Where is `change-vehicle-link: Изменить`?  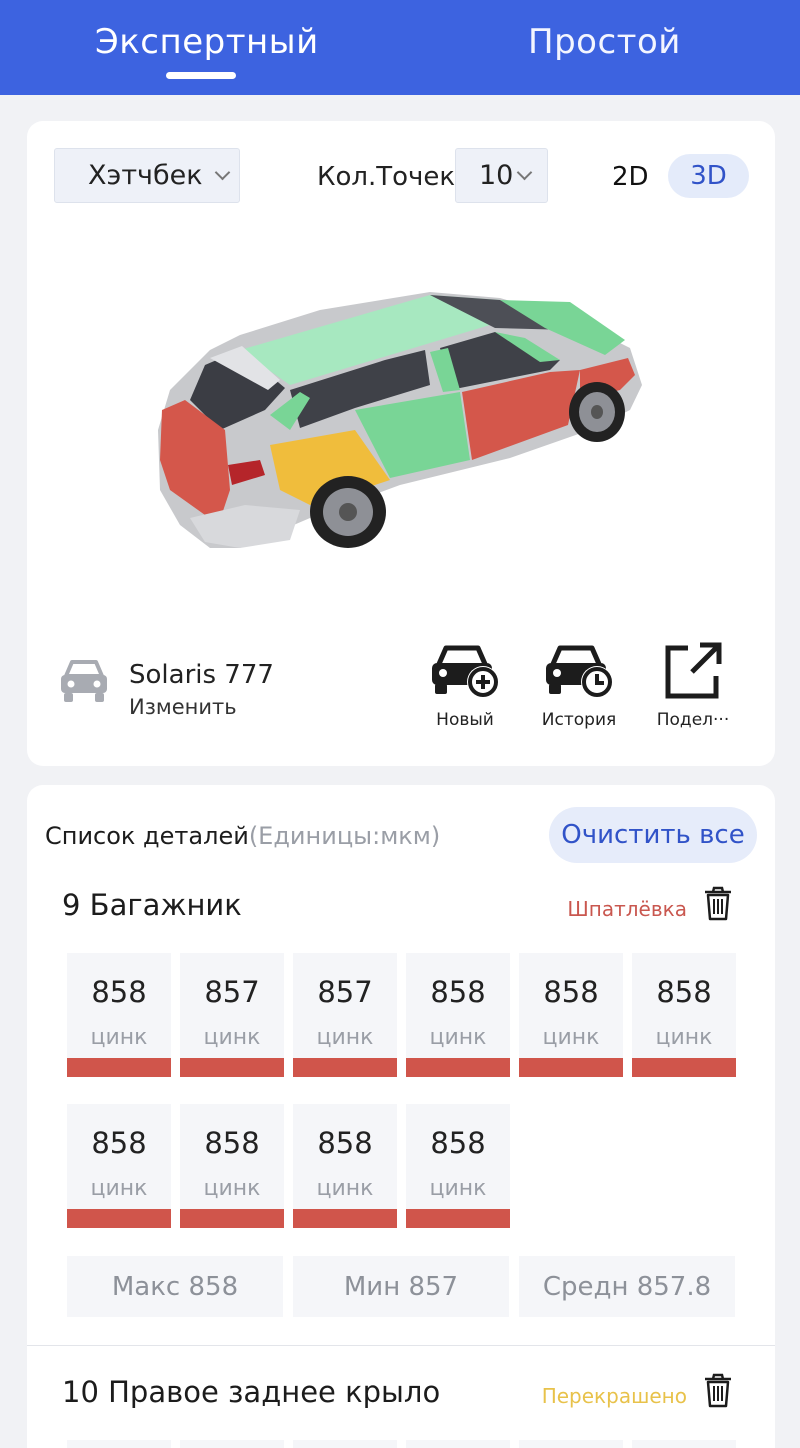 change-vehicle-link: Изменить is located at coordinates (183, 707).